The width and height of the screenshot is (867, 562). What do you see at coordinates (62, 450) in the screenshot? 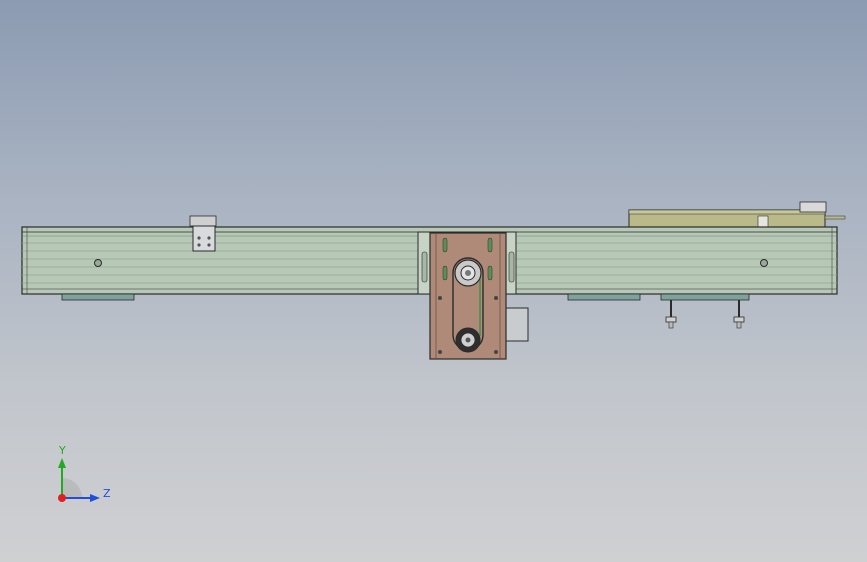
I see `y-axis-label: Y` at bounding box center [62, 450].